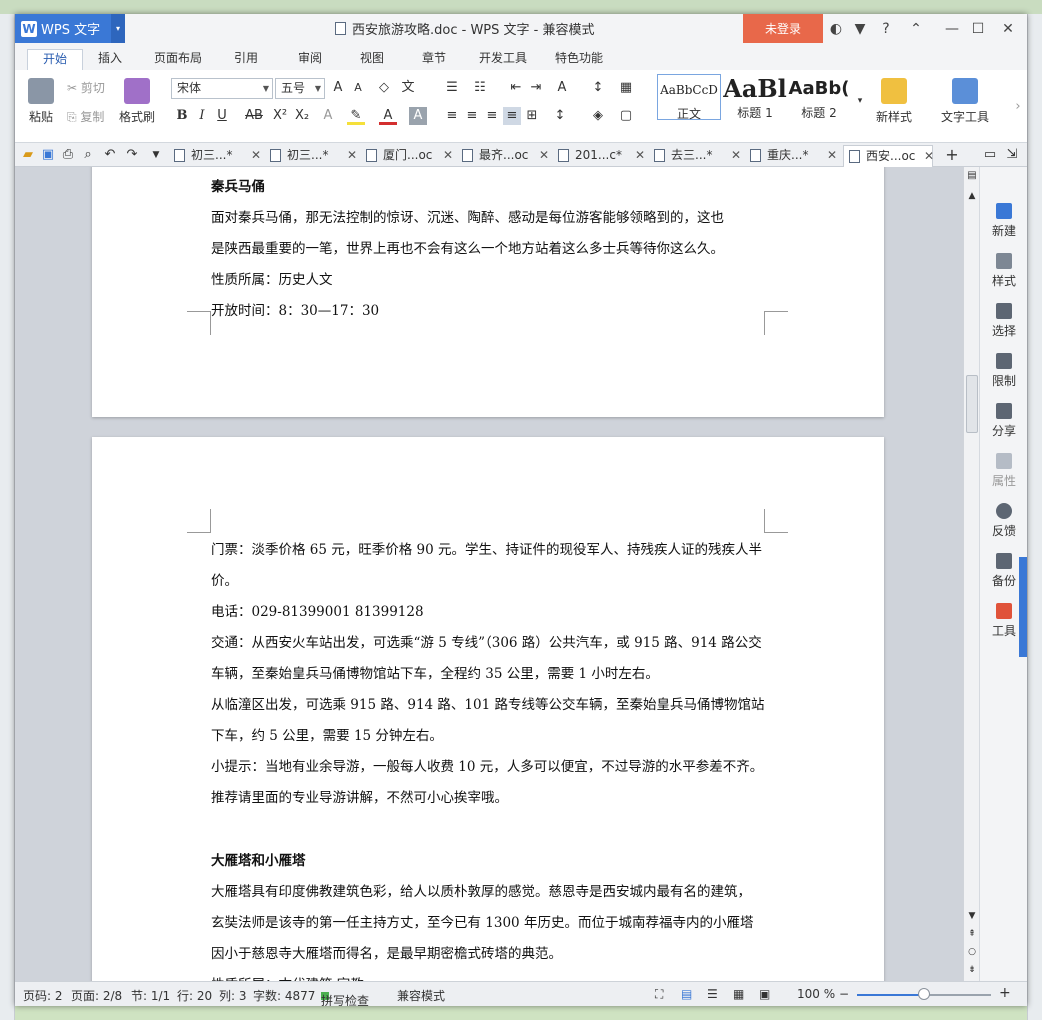 The width and height of the screenshot is (1042, 1020). Describe the element at coordinates (358, 88) in the screenshot. I see `shrink-font-icon: A` at that location.